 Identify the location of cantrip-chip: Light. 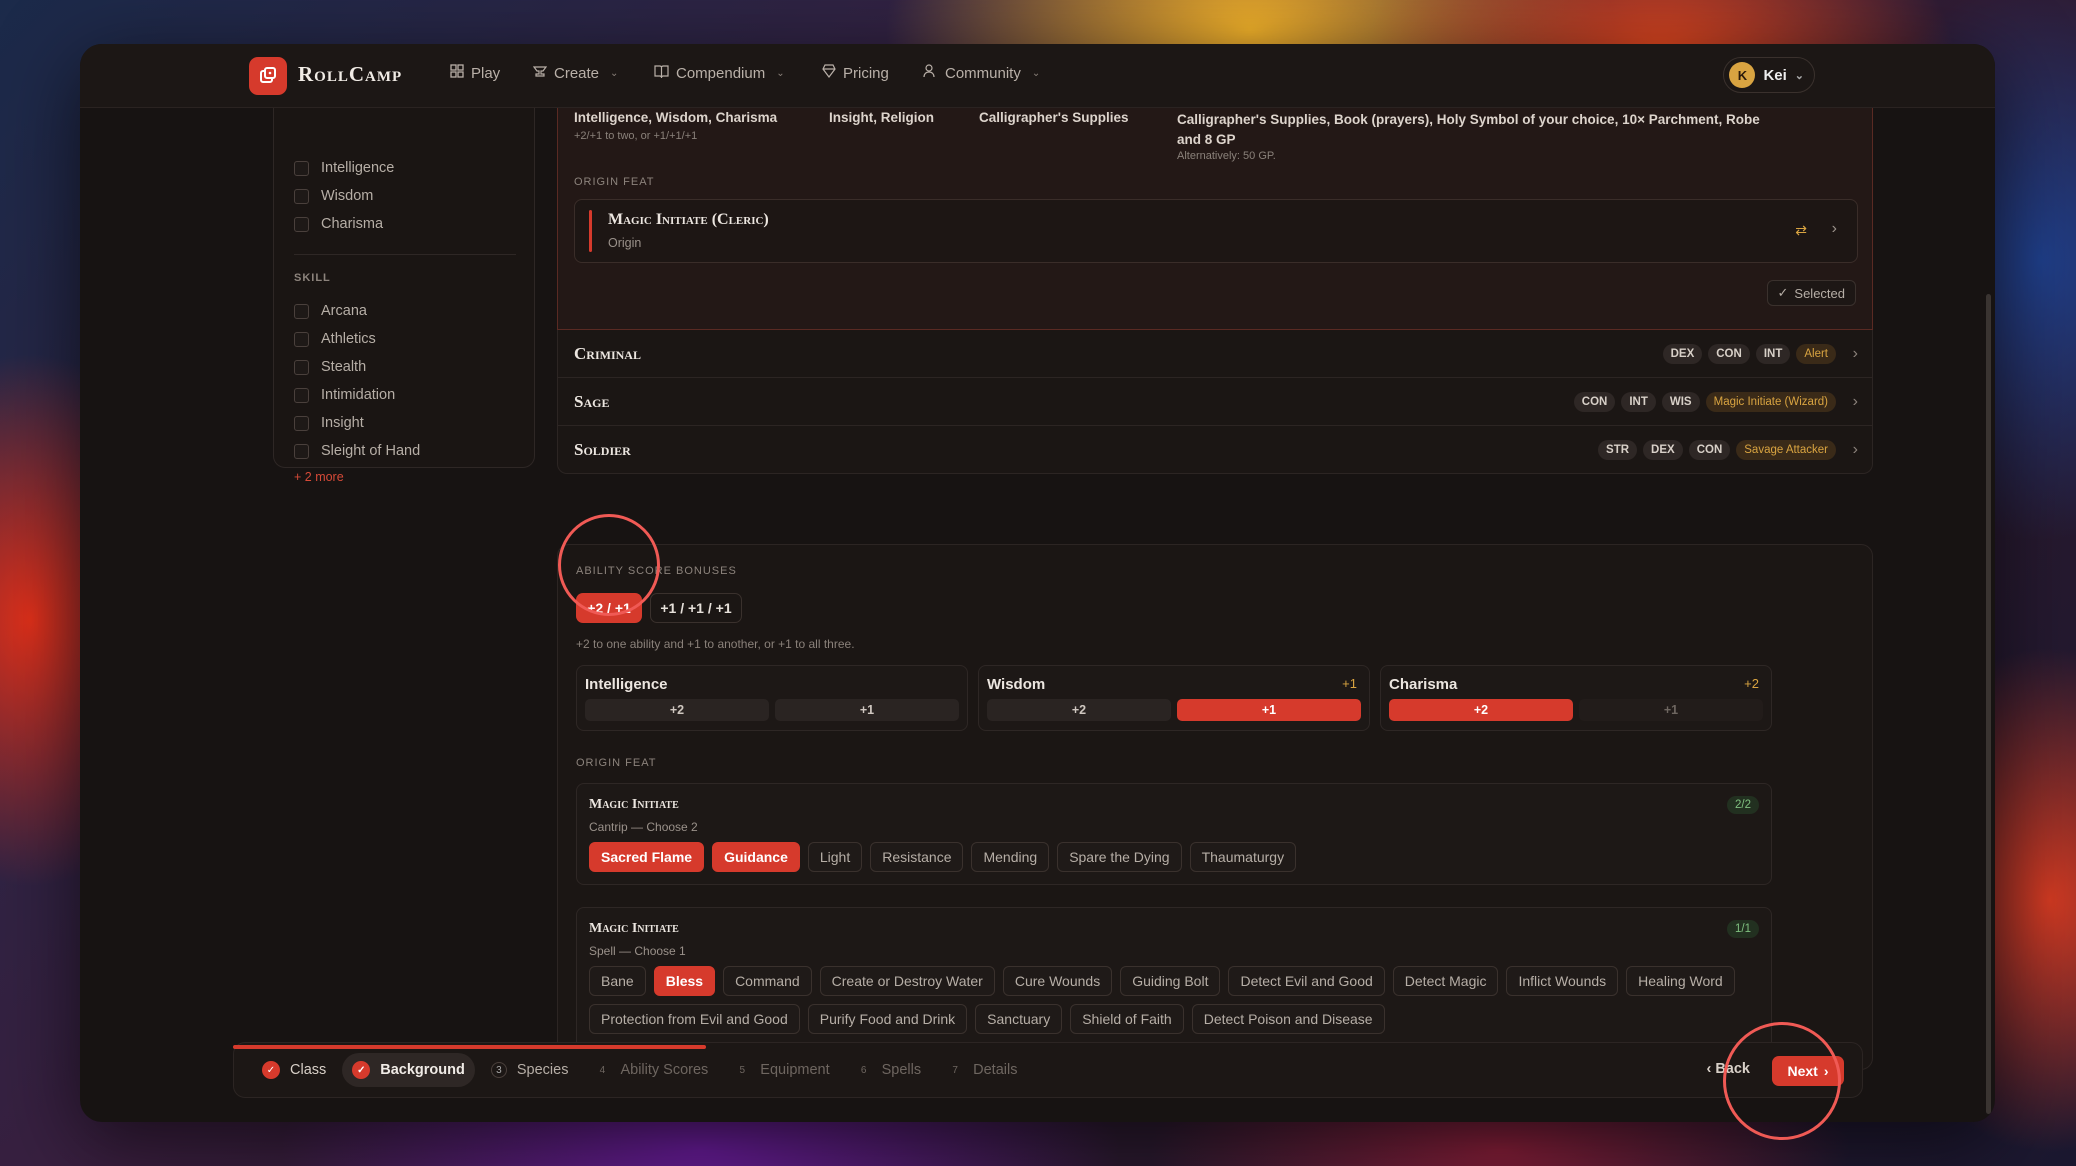
(835, 857).